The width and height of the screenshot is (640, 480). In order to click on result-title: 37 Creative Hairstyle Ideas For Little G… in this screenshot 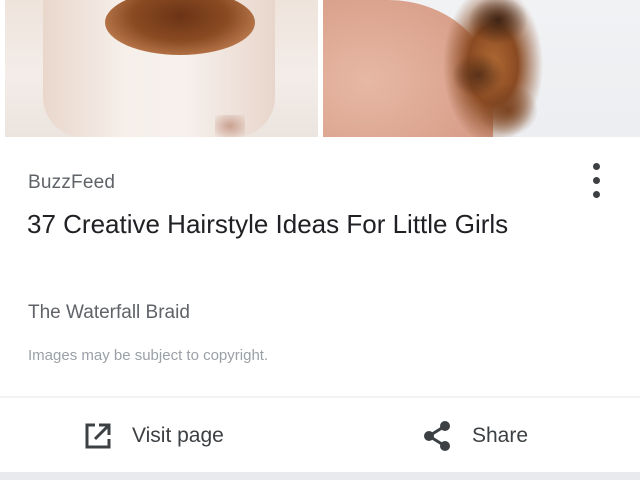, I will do `click(307, 224)`.